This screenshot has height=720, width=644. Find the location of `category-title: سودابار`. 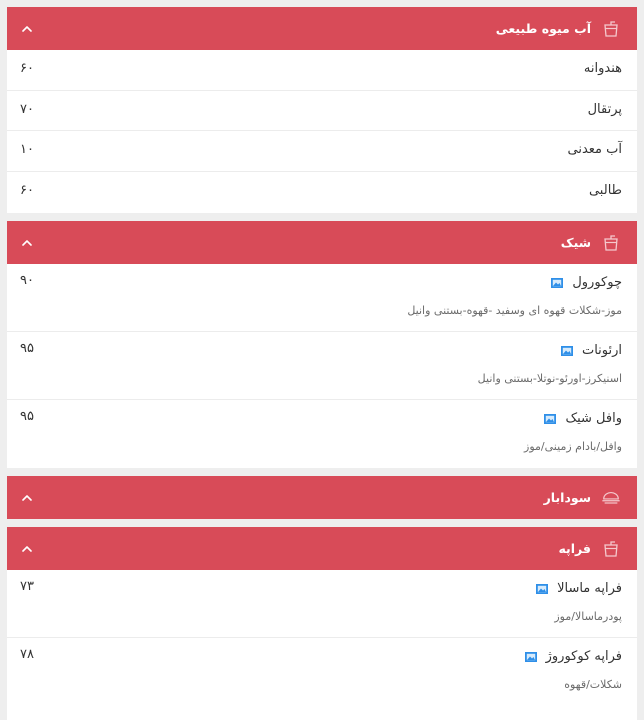

category-title: سودابار is located at coordinates (567, 497).